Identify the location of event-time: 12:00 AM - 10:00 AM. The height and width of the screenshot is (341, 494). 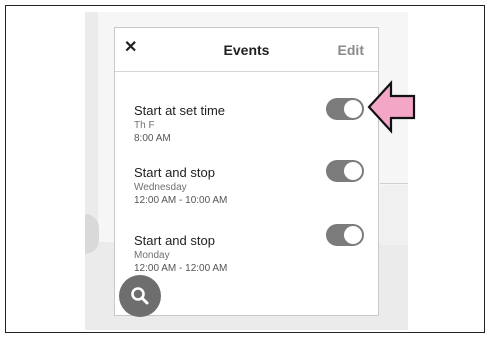
(181, 200).